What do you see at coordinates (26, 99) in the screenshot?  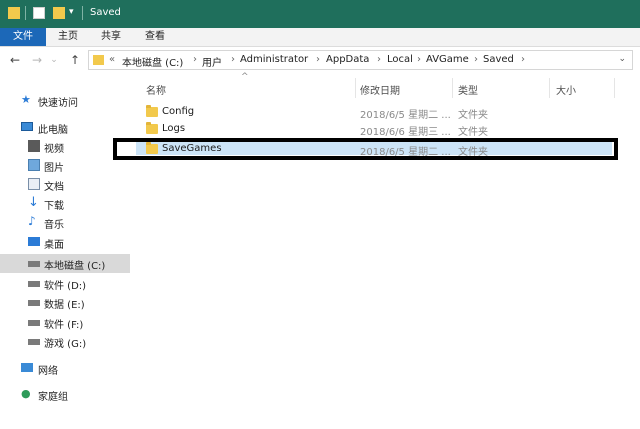 I see `star-icon: ★` at bounding box center [26, 99].